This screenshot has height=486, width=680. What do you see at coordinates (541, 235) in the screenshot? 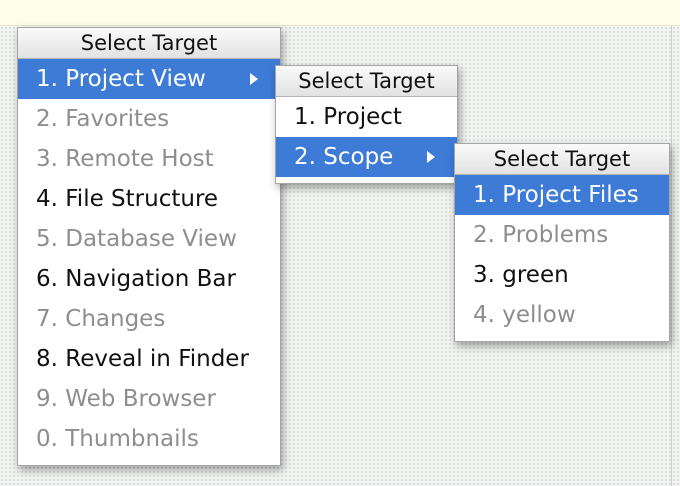
I see `menu-item-label: 2. Problems` at bounding box center [541, 235].